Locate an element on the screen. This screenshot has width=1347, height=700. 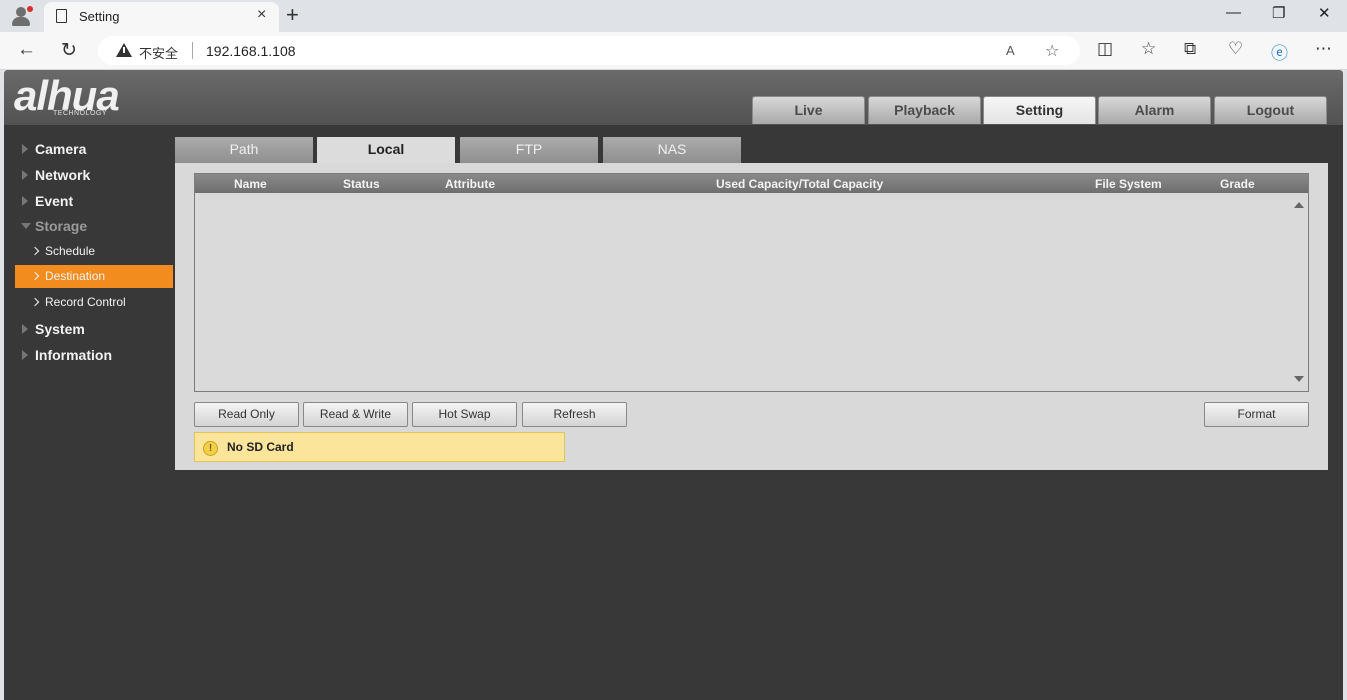
notice-text: No SD Card is located at coordinates (260, 447).